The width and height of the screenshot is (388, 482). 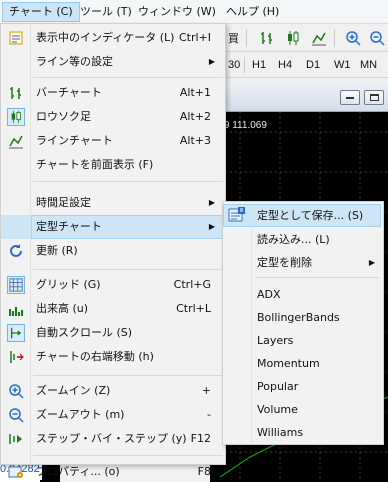 What do you see at coordinates (113, 439) in the screenshot?
I see `menu-item-step-by-step: ステップ・バイ・ステップ (y) F12` at bounding box center [113, 439].